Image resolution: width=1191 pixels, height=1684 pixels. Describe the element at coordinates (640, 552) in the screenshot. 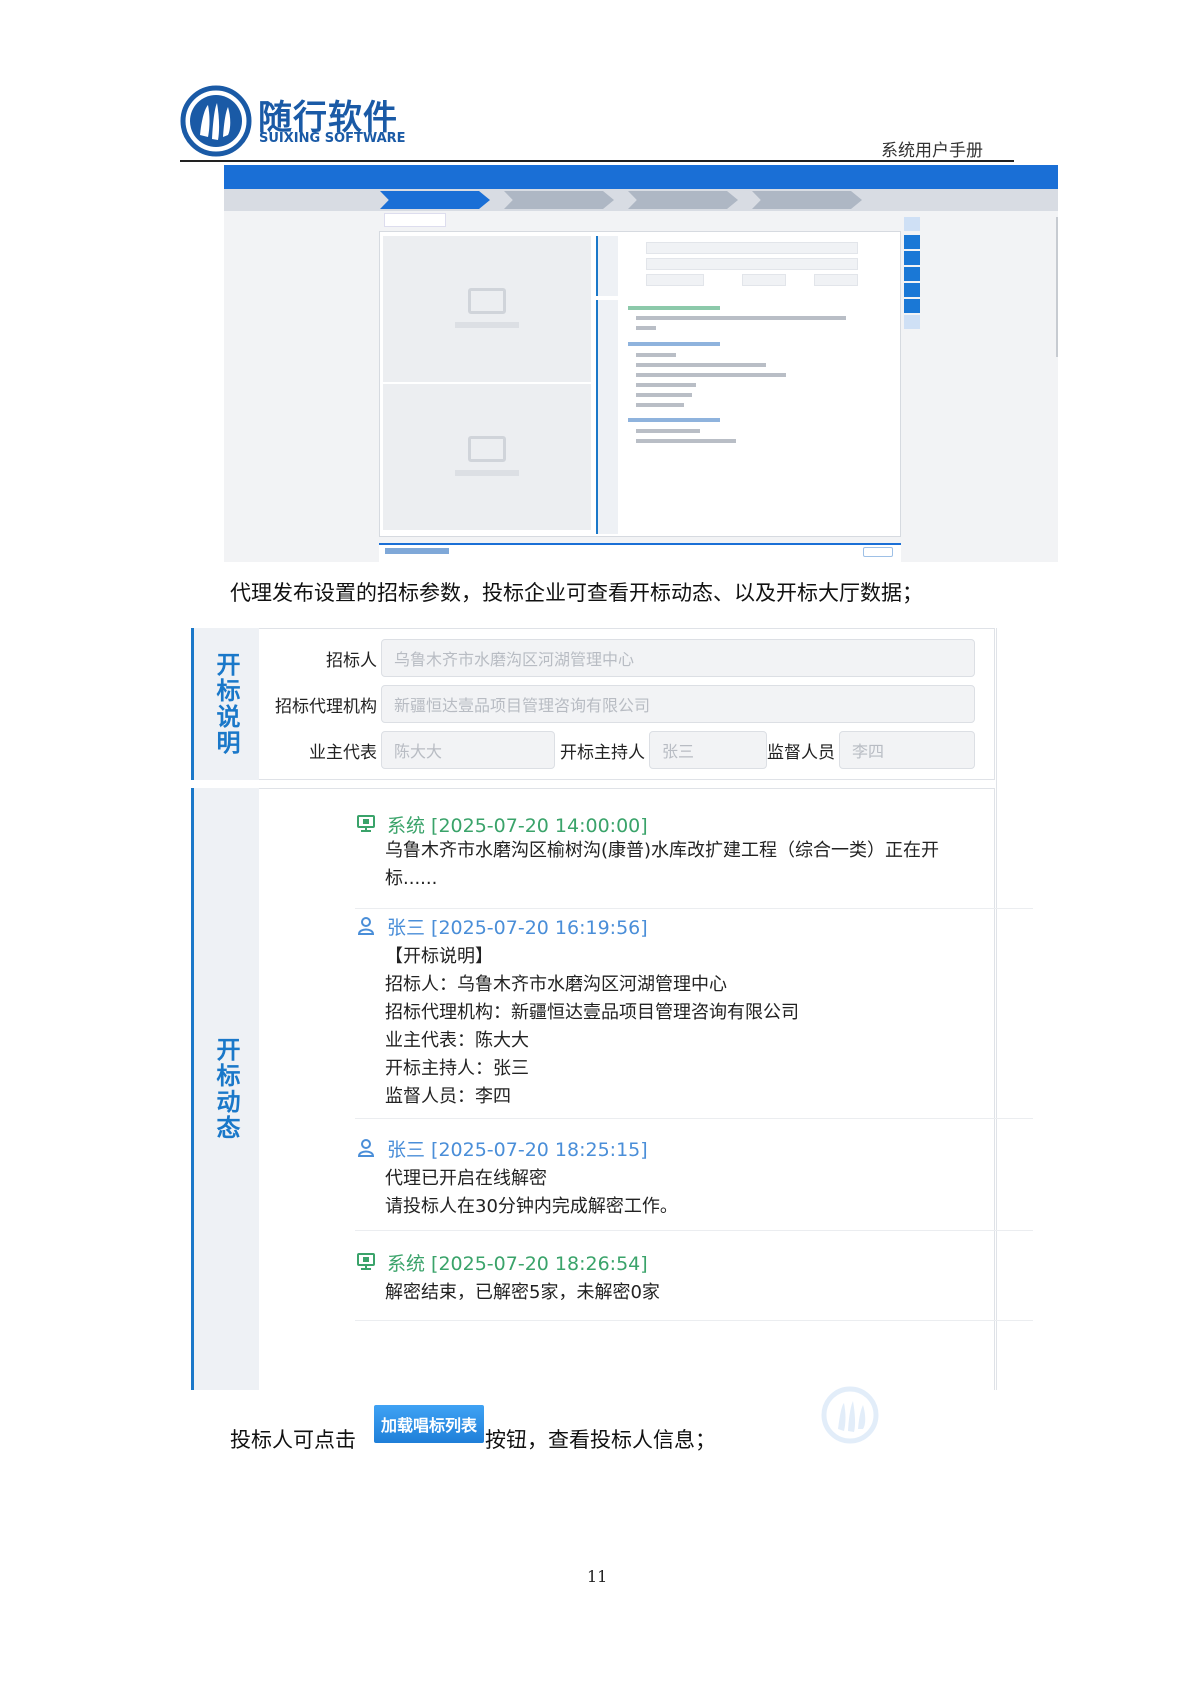

I see `screenshot-bottom-bar` at that location.